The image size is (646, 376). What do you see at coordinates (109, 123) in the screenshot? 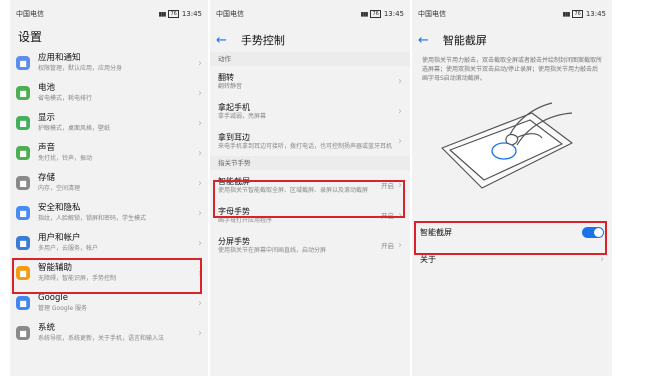
I see `settings-item: ■ 显示护眼模式，桌面风格，壁纸 ›` at bounding box center [109, 123].